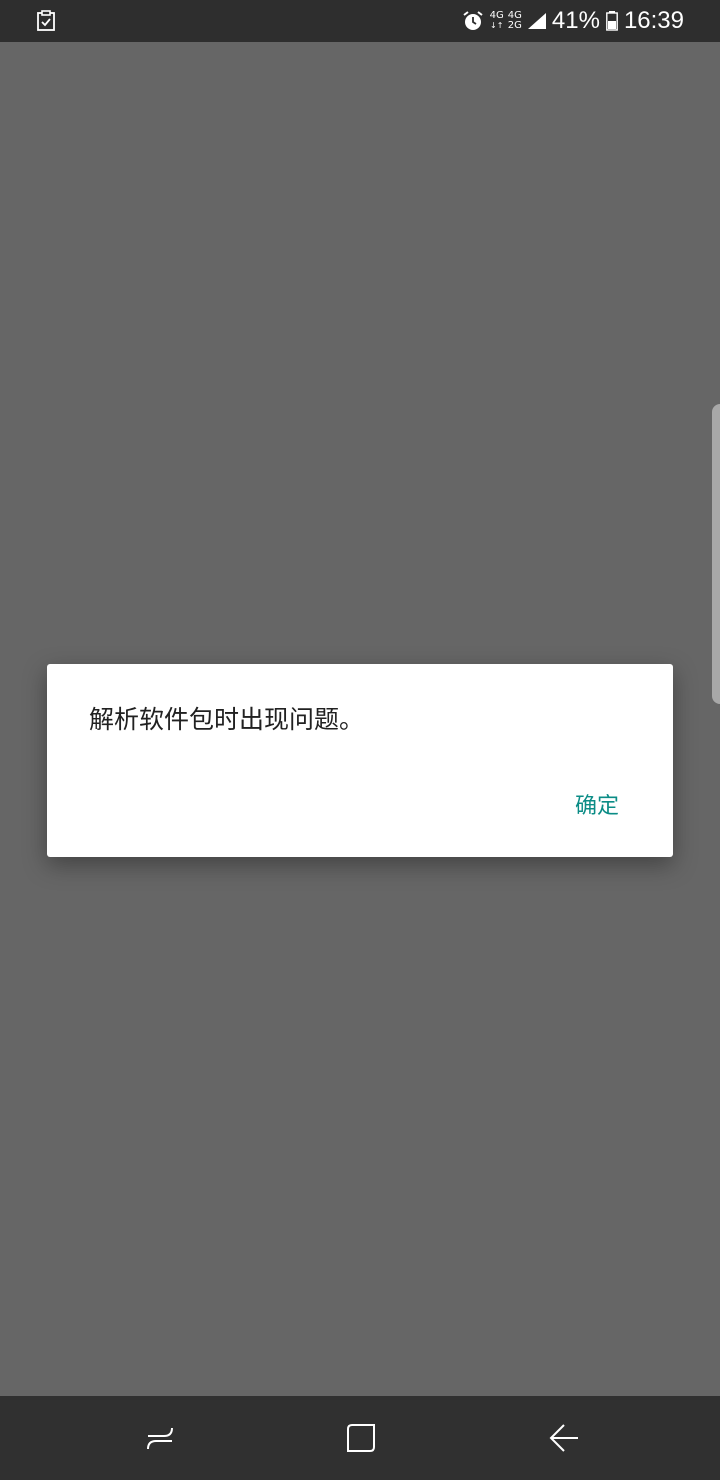  I want to click on dialog-message: 解析软件包时出现问题。, so click(227, 719).